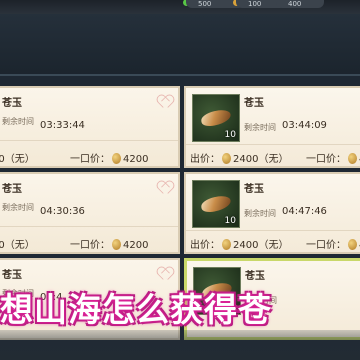  I want to click on listing-card: 10 苍玉 剩余时间 03:44:09 出价： 2400（无） 一口价：4200, so click(272, 127).